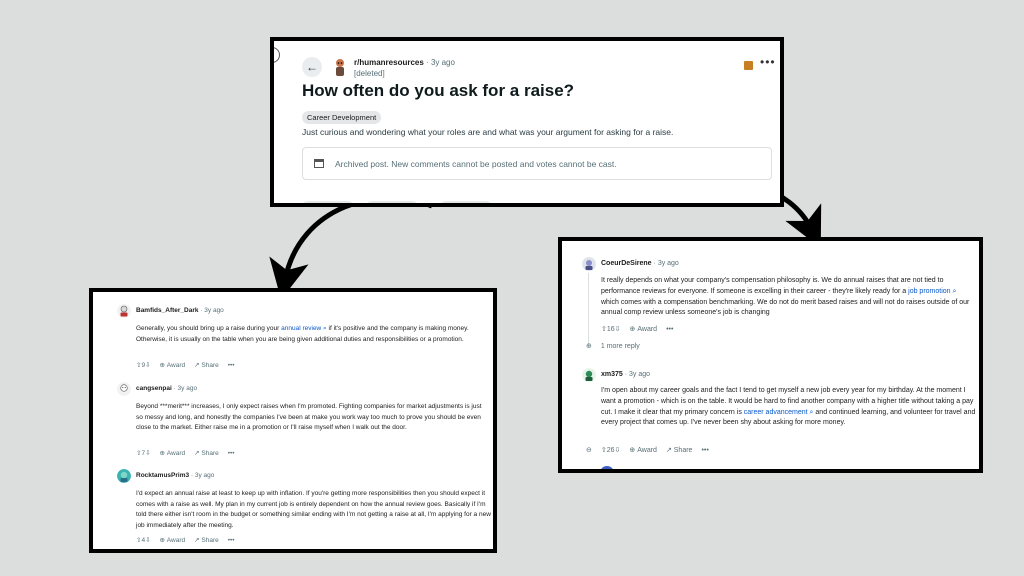 The image size is (1024, 576). What do you see at coordinates (277, 55) in the screenshot?
I see `partial-icon` at bounding box center [277, 55].